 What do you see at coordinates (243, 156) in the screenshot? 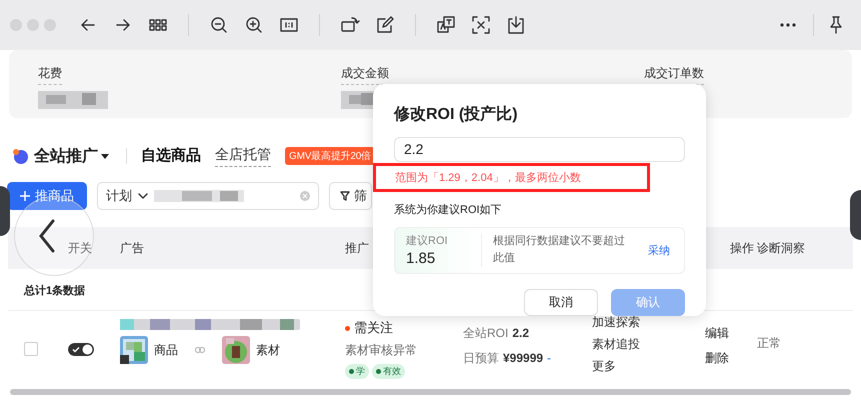
I see `tab: 全店托管` at bounding box center [243, 156].